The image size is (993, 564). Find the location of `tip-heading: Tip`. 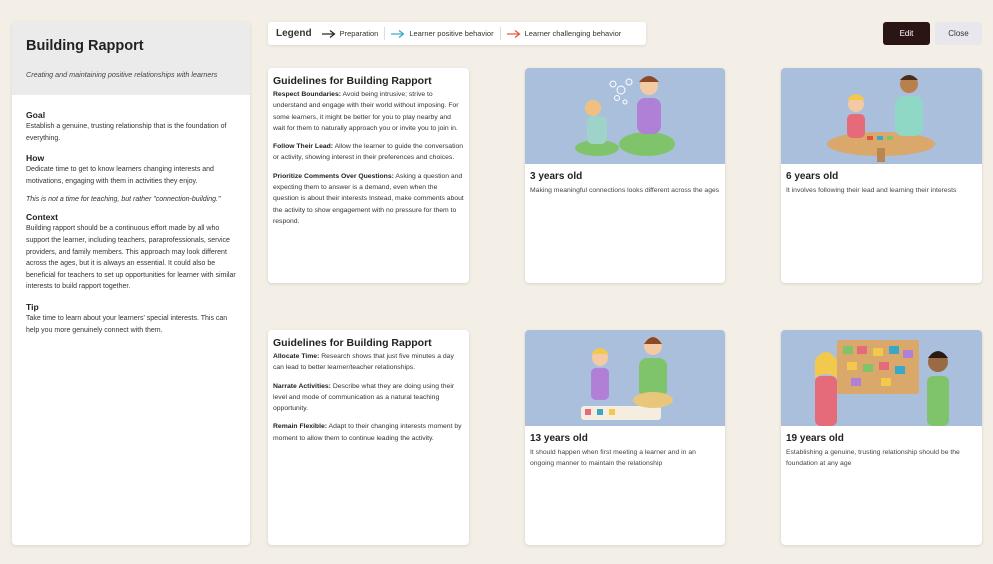

tip-heading: Tip is located at coordinates (32, 306).